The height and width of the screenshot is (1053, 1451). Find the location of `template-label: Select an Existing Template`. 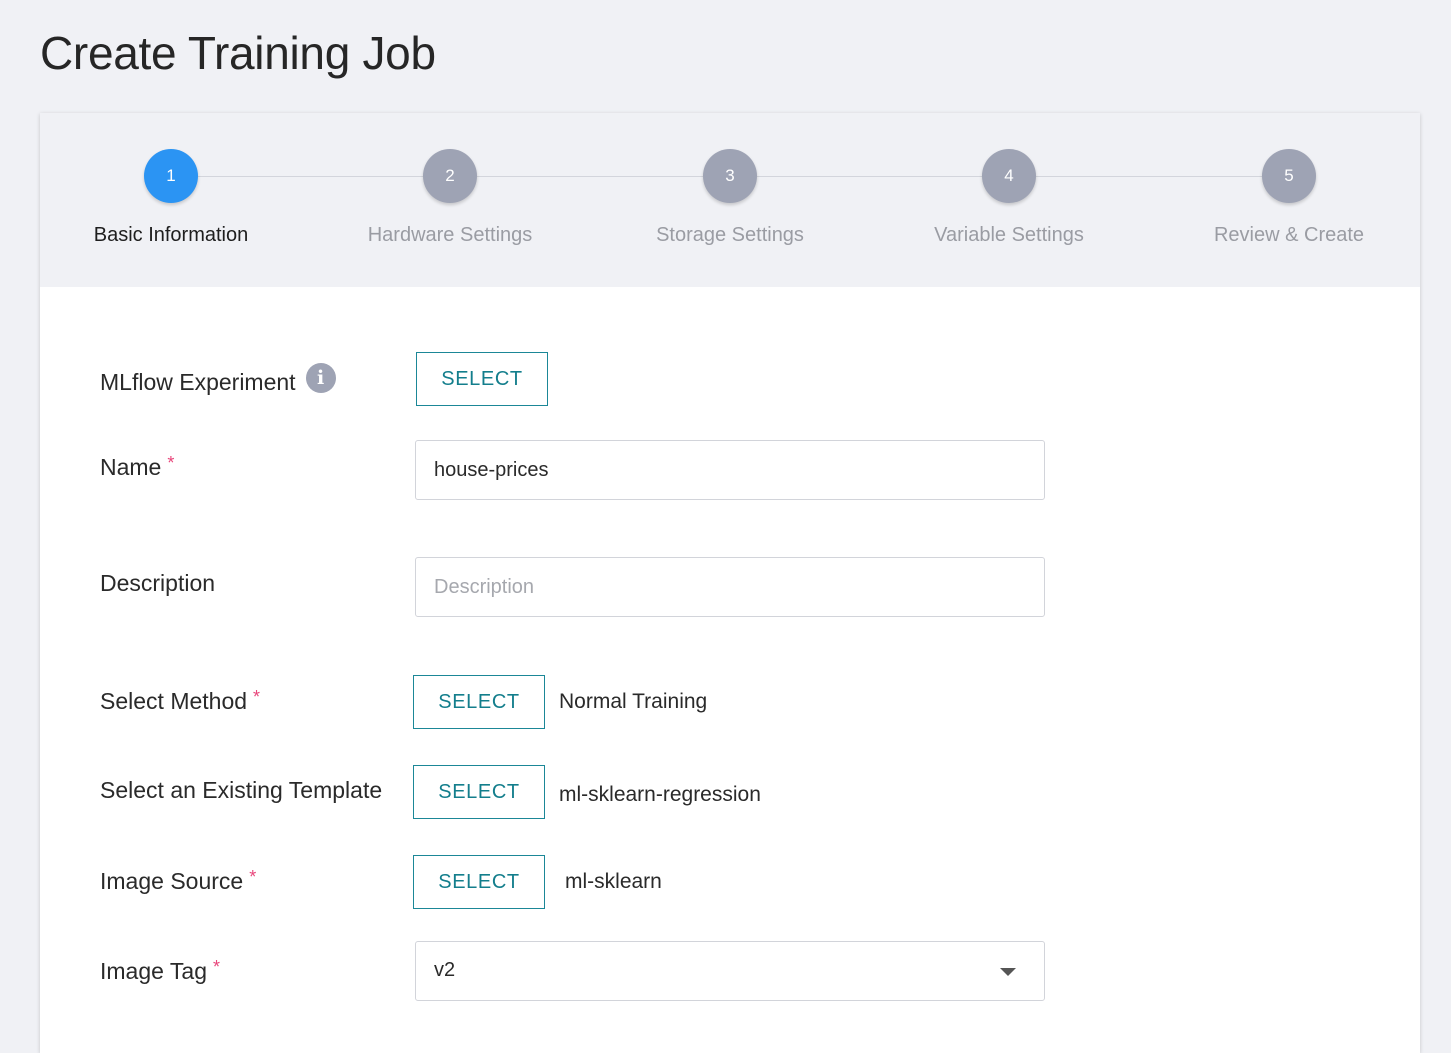

template-label: Select an Existing Template is located at coordinates (241, 790).